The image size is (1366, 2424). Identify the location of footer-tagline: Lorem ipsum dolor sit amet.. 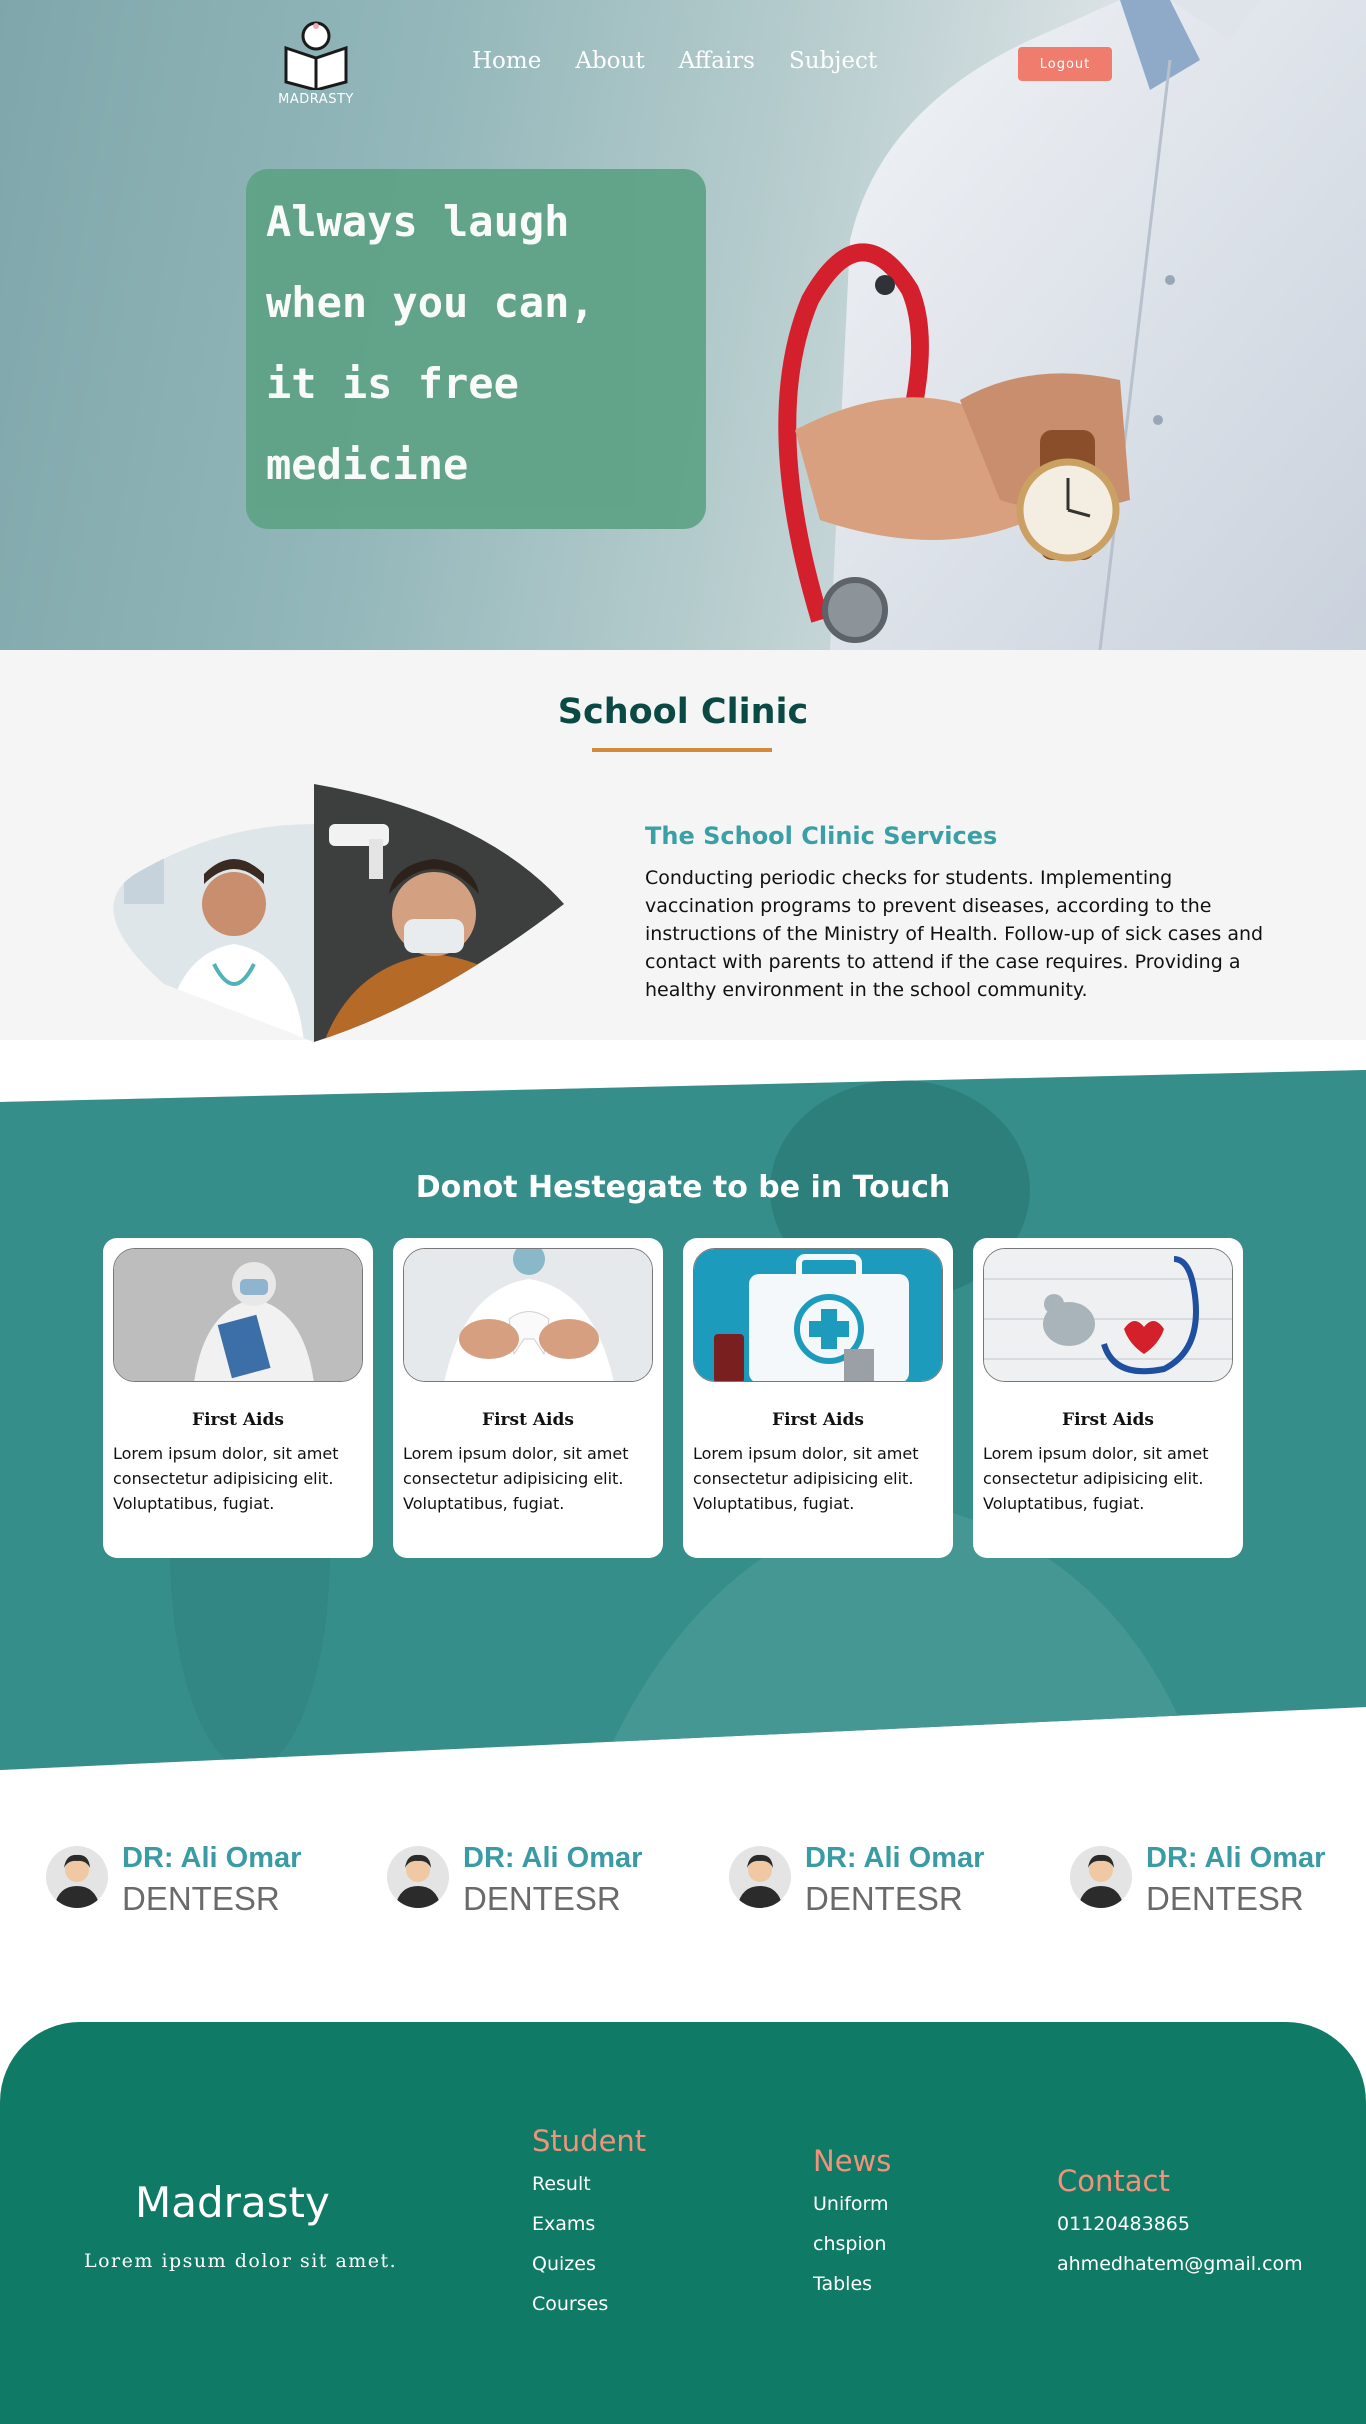
(241, 2261).